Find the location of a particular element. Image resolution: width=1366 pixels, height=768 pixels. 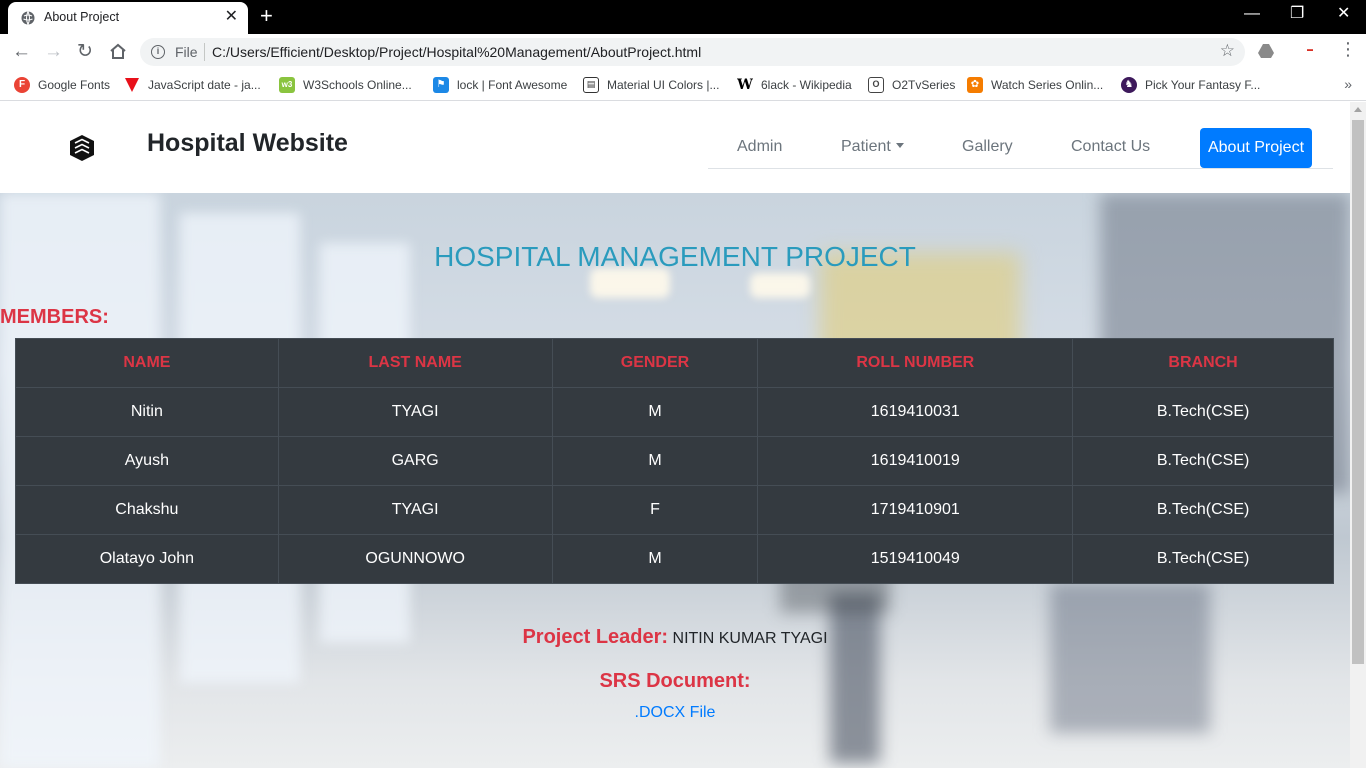

table-cell: GARG is located at coordinates (415, 461).